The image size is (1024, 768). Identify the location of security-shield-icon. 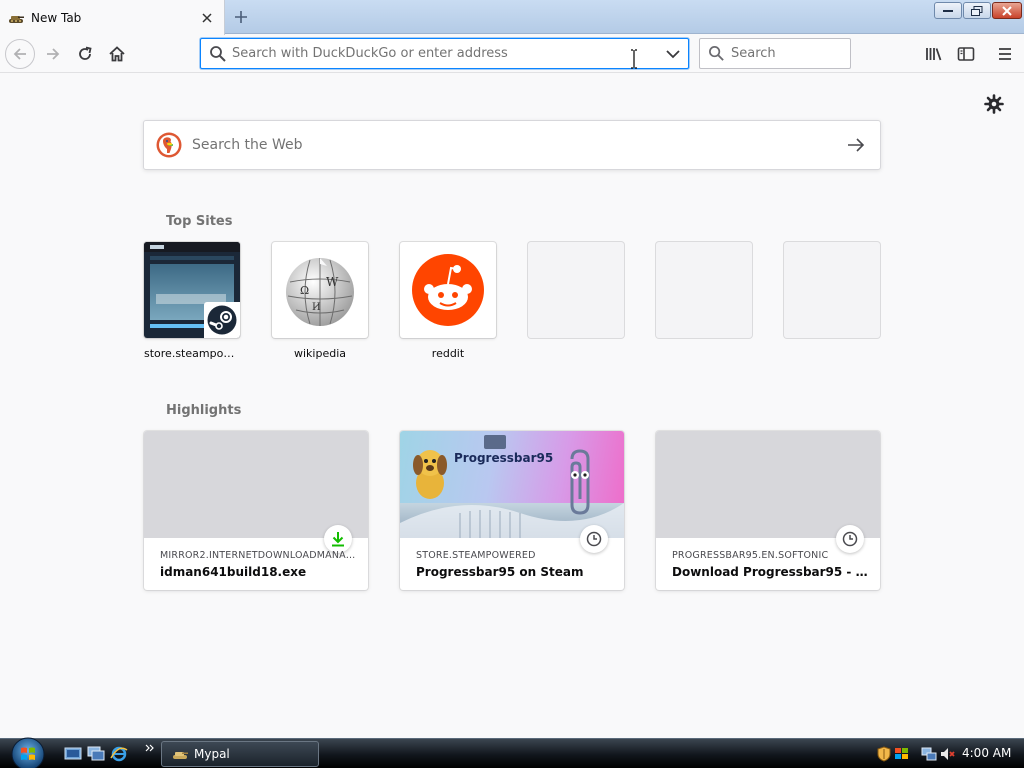
(884, 754).